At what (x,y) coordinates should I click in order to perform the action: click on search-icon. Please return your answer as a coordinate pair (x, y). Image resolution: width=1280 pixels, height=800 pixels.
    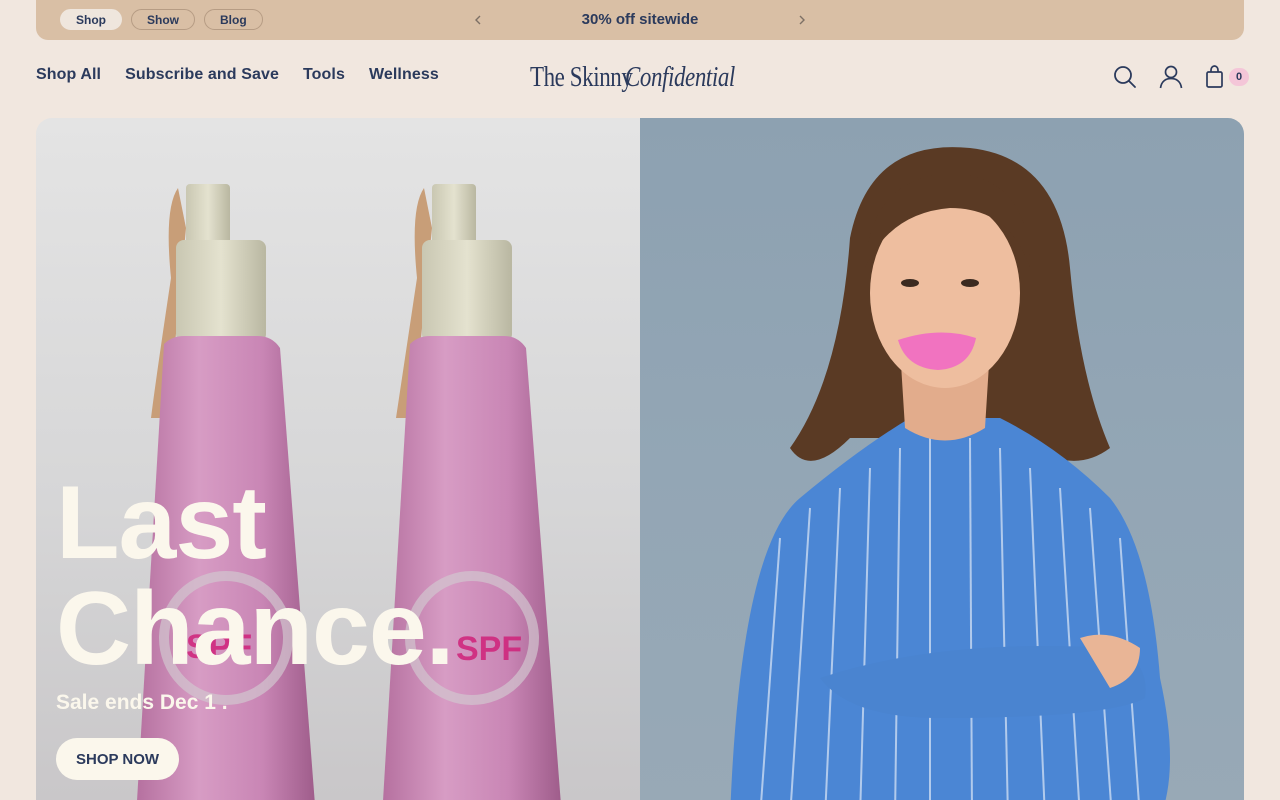
    Looking at the image, I should click on (1125, 77).